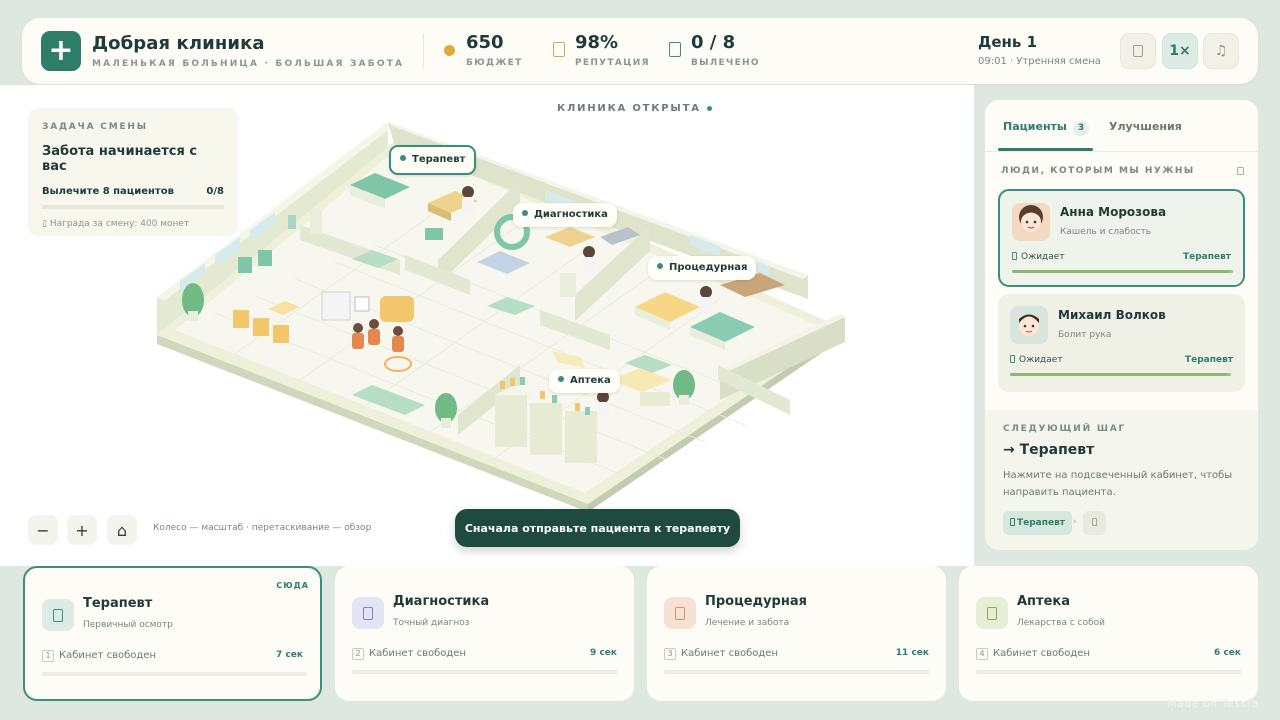 Image resolution: width=1280 pixels, height=720 pixels. What do you see at coordinates (680, 613) in the screenshot?
I see `procedure-room-icon` at bounding box center [680, 613].